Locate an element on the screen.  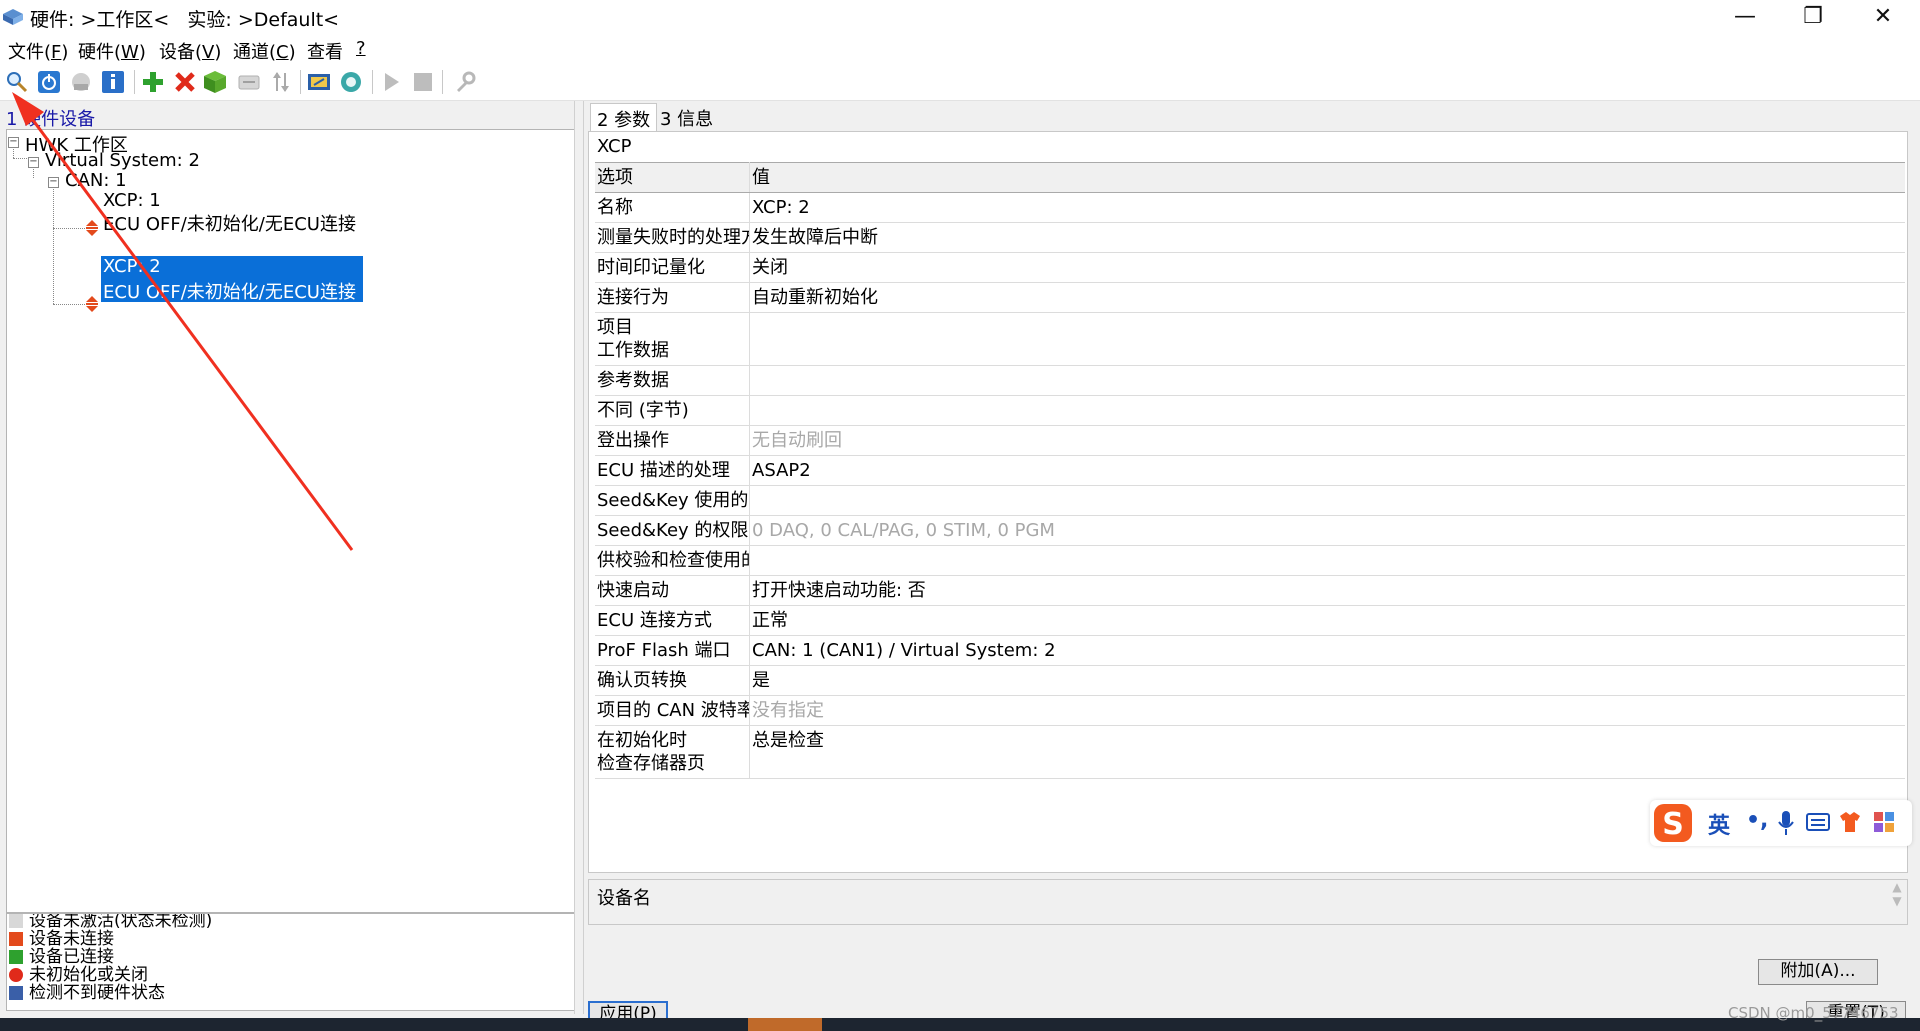
vertical-scrollbar is located at coordinates (1915, 501).